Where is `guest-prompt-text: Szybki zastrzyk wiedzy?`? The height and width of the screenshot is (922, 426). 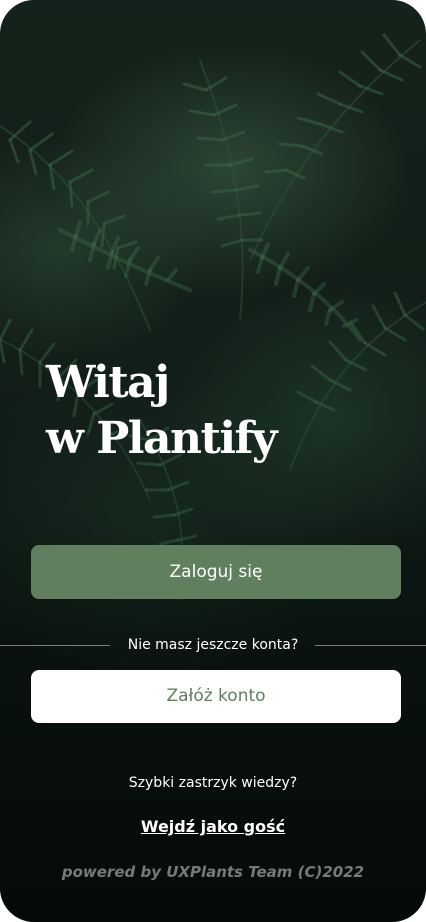
guest-prompt-text: Szybki zastrzyk wiedzy? is located at coordinates (213, 783).